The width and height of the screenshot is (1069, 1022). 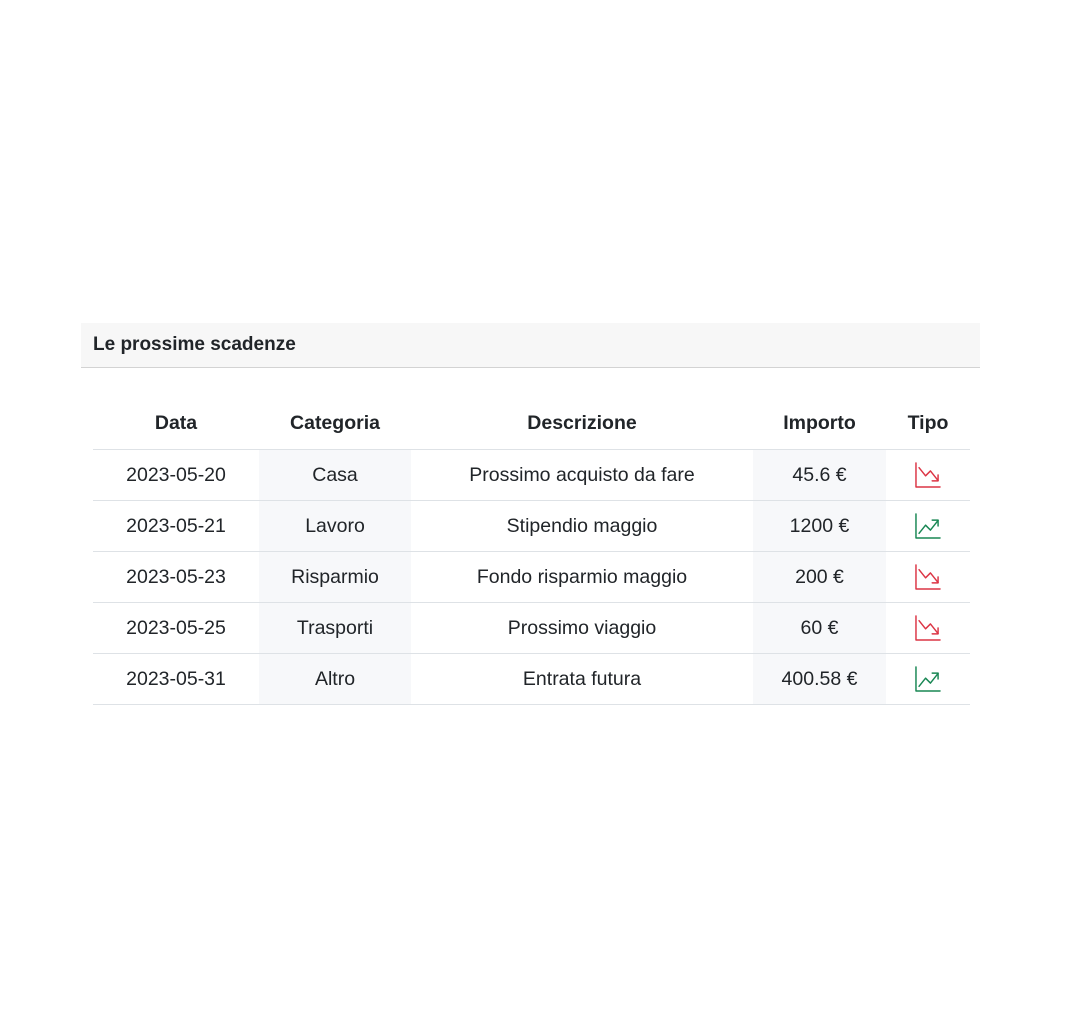 I want to click on cell-amount: 1200 €, so click(x=819, y=526).